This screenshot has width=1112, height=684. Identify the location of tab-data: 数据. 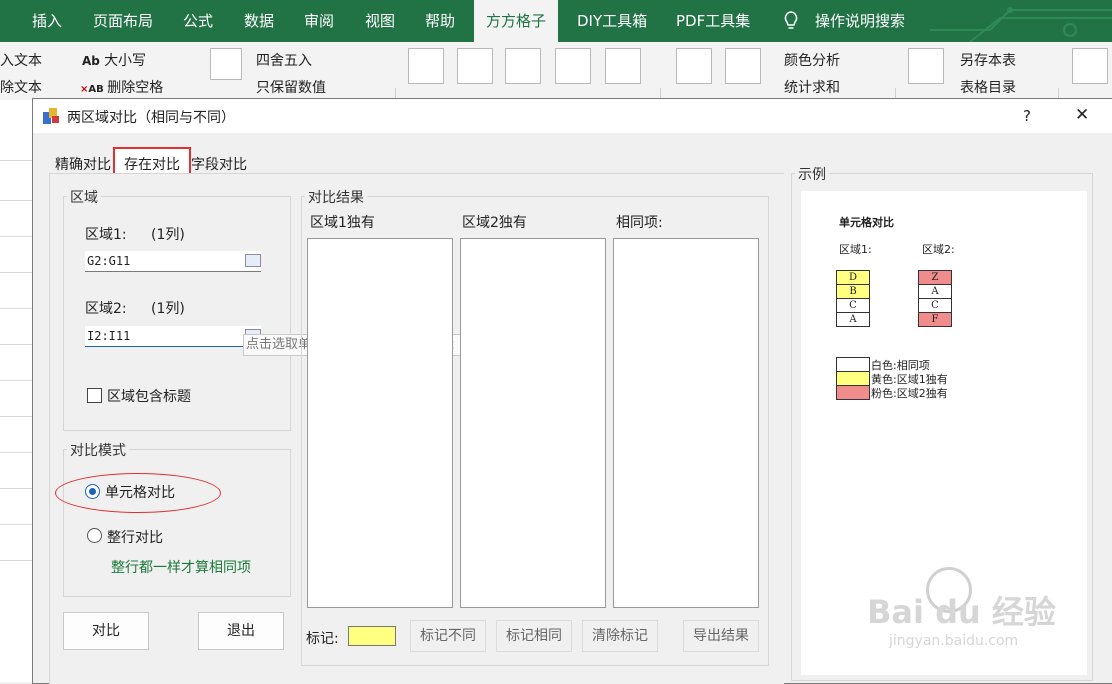
(259, 21).